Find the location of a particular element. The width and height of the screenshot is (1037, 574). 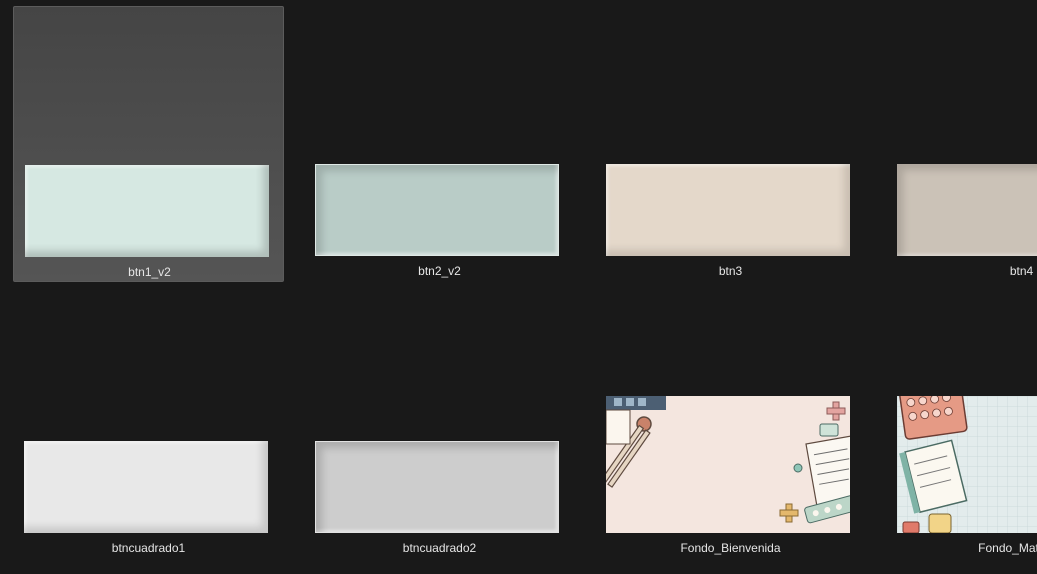

file-item-btncuadrado2: btncuadrado2 is located at coordinates (439, 421).